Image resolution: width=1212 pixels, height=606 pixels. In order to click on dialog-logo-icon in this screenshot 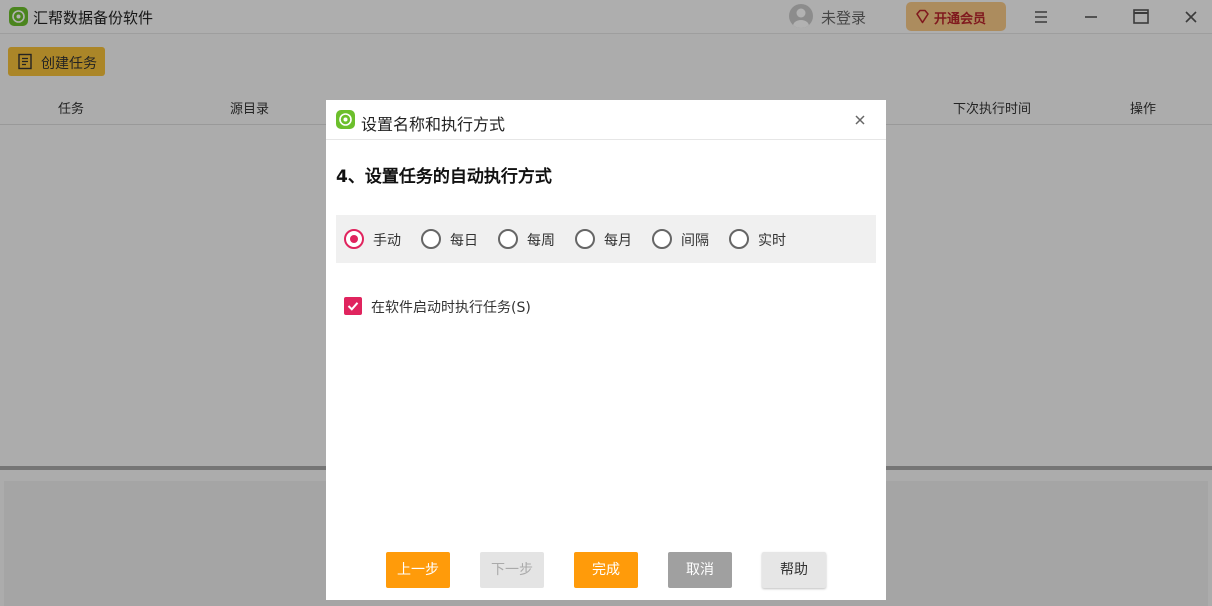, I will do `click(345, 119)`.